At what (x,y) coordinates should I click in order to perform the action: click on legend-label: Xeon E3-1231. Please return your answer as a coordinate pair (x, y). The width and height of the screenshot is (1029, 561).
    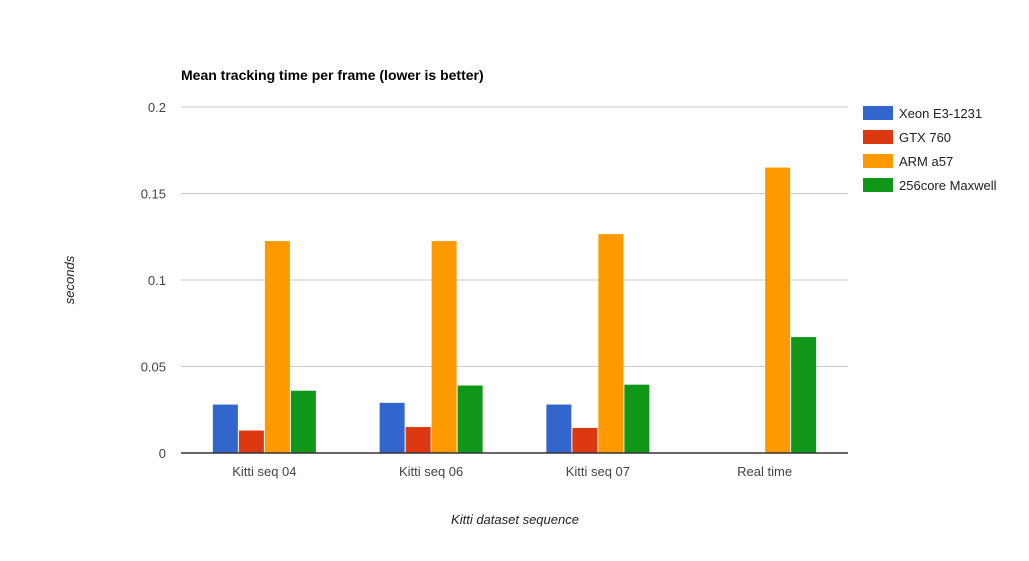
    Looking at the image, I should click on (940, 113).